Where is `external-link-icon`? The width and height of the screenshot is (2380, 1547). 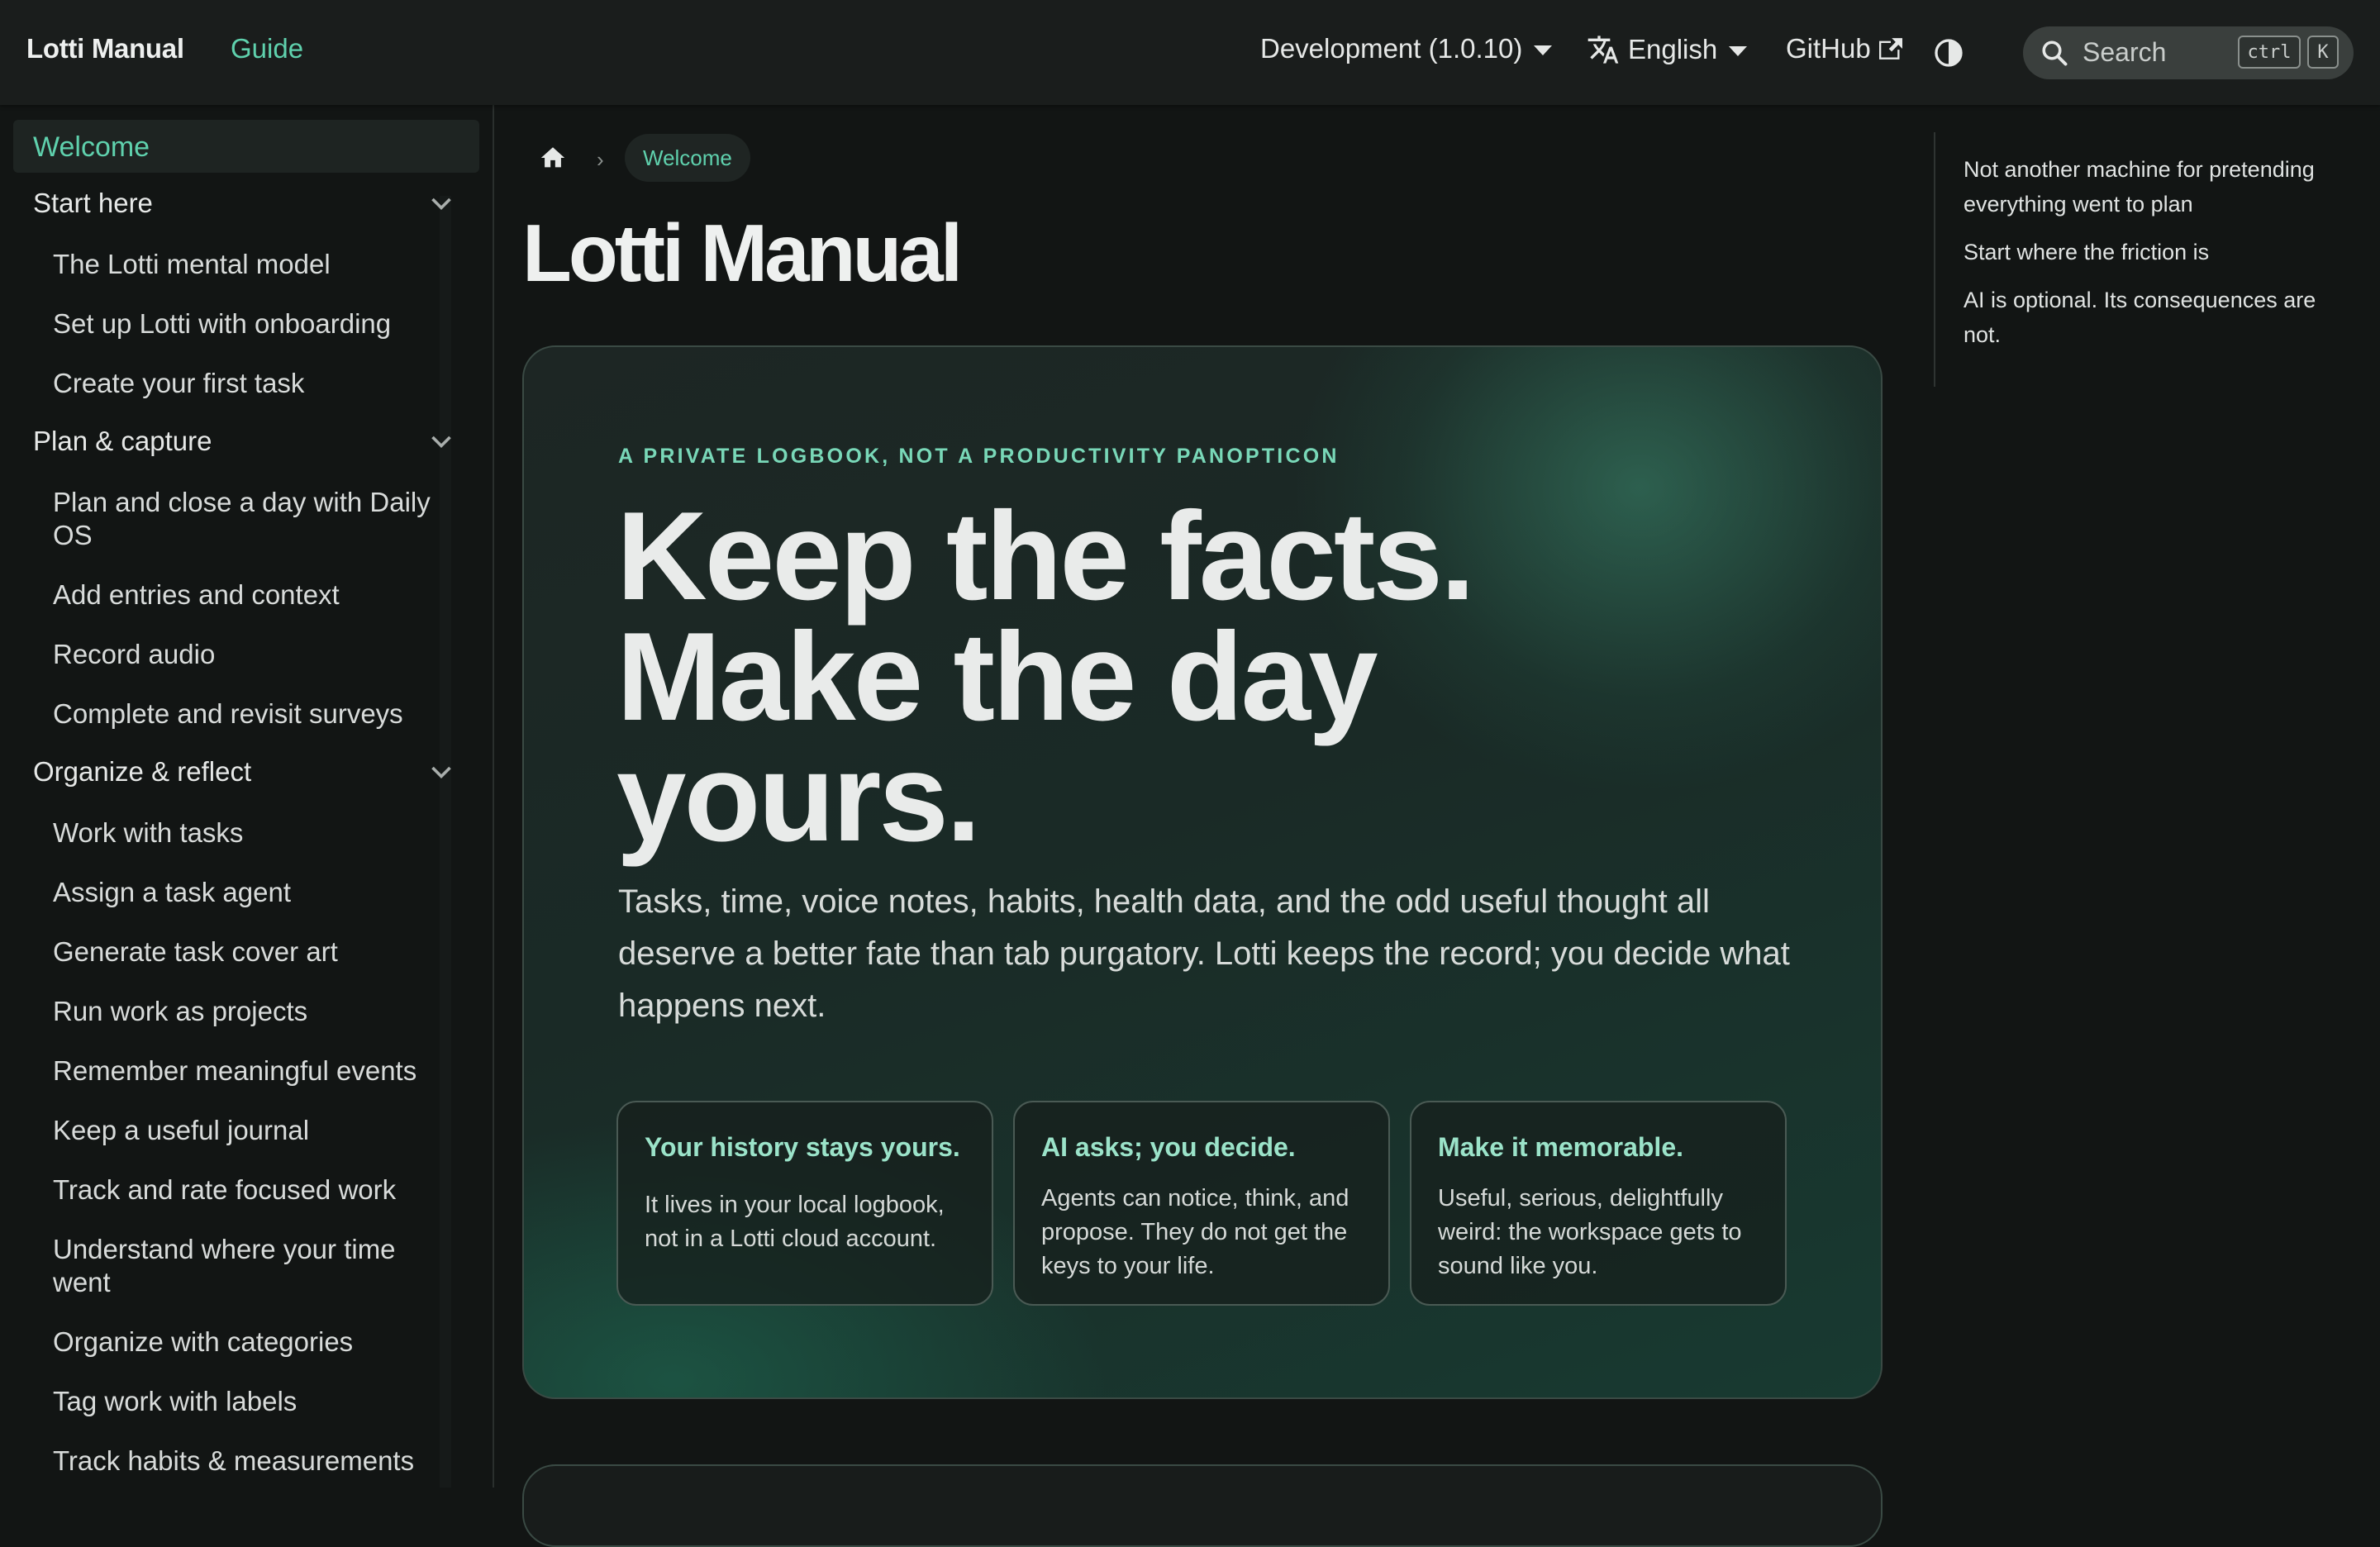 external-link-icon is located at coordinates (1890, 49).